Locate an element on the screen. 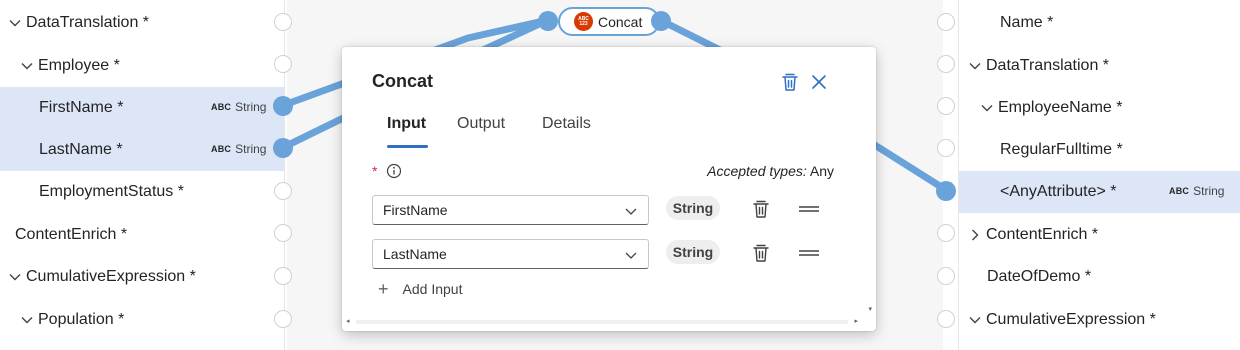  tab-details: Details is located at coordinates (566, 124).